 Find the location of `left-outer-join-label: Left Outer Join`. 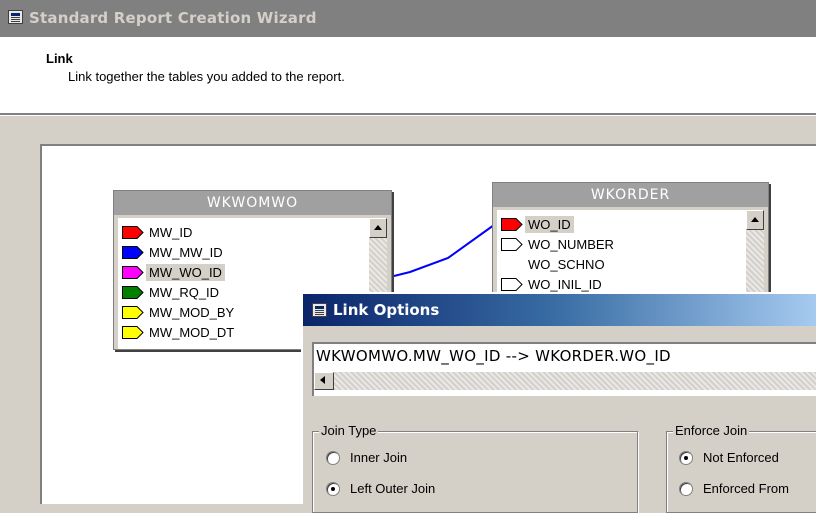

left-outer-join-label: Left Outer Join is located at coordinates (393, 488).